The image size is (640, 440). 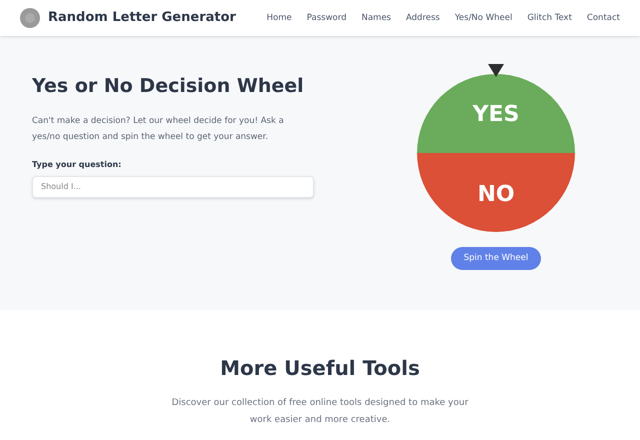 I want to click on segment-label: NO, so click(x=496, y=194).